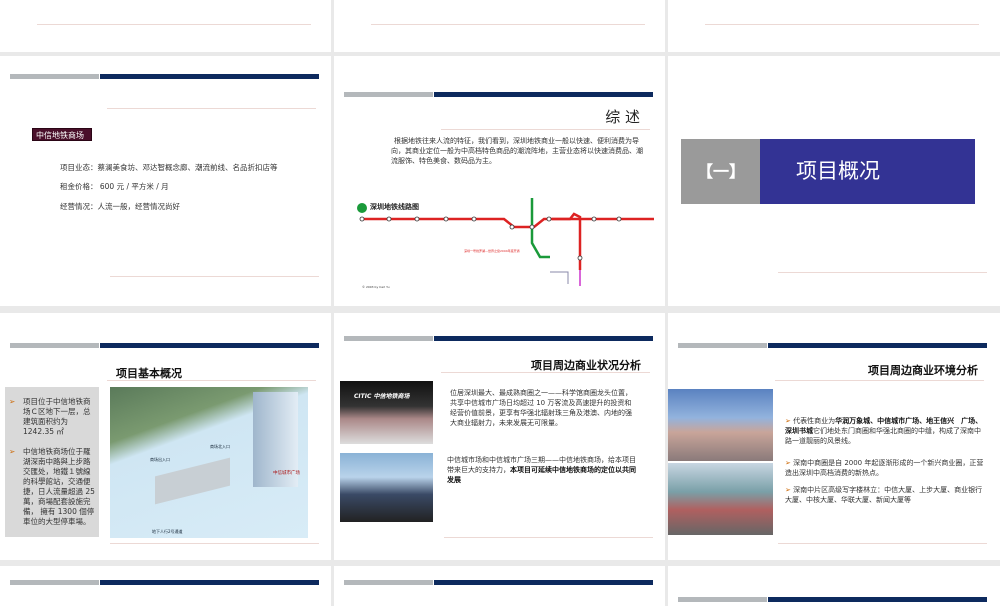 The height and width of the screenshot is (606, 1000). Describe the element at coordinates (50, 416) in the screenshot. I see `bullet: ➢ 项目位于中信地铁商场Ｃ区地下一层，总建筑面积约为1242.35 ㎡` at that location.